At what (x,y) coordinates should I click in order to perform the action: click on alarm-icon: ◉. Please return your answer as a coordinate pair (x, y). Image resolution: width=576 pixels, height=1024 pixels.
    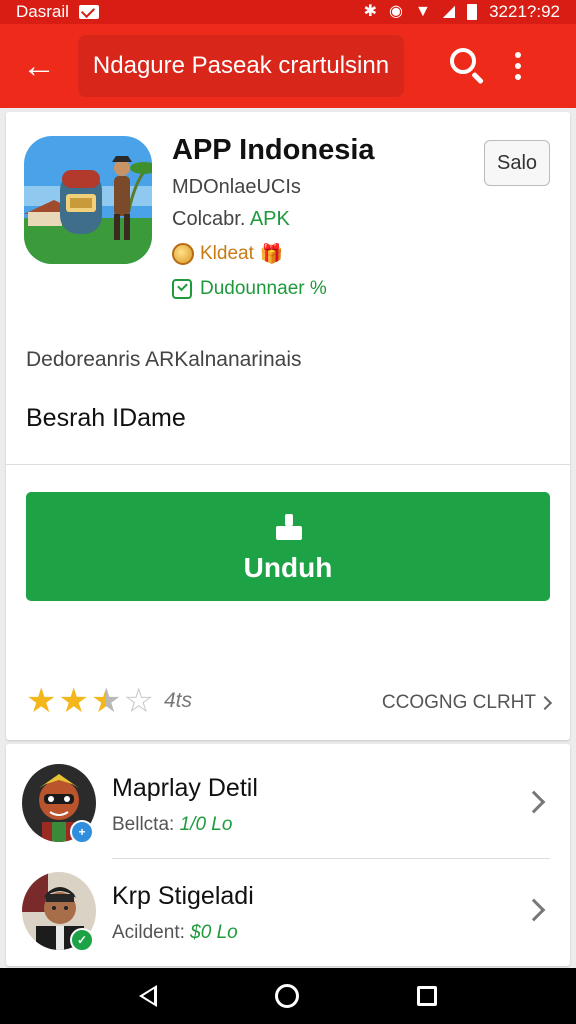
    Looking at the image, I should click on (395, 11).